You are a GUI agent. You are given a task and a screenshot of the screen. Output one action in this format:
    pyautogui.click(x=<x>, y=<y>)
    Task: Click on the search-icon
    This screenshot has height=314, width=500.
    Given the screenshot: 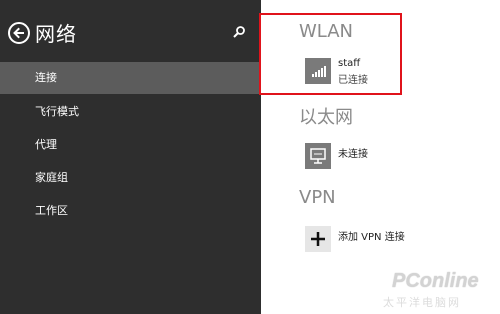 What is the action you would take?
    pyautogui.click(x=239, y=32)
    